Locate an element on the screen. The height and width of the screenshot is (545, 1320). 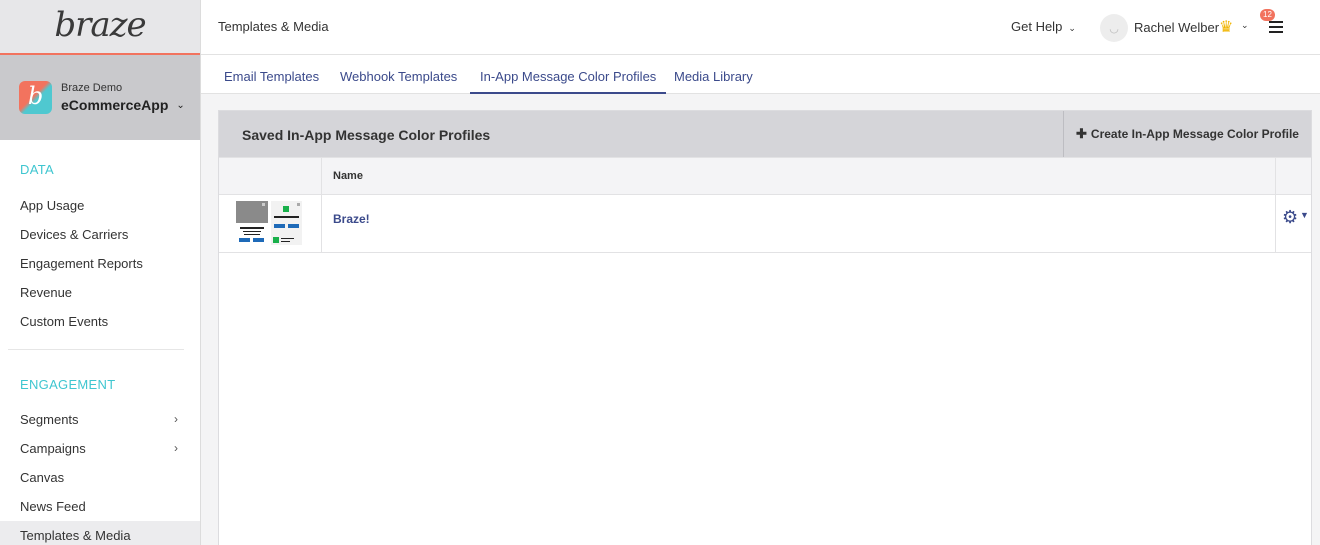
sidebar-item-news-feed: News Feed is located at coordinates (100, 506).